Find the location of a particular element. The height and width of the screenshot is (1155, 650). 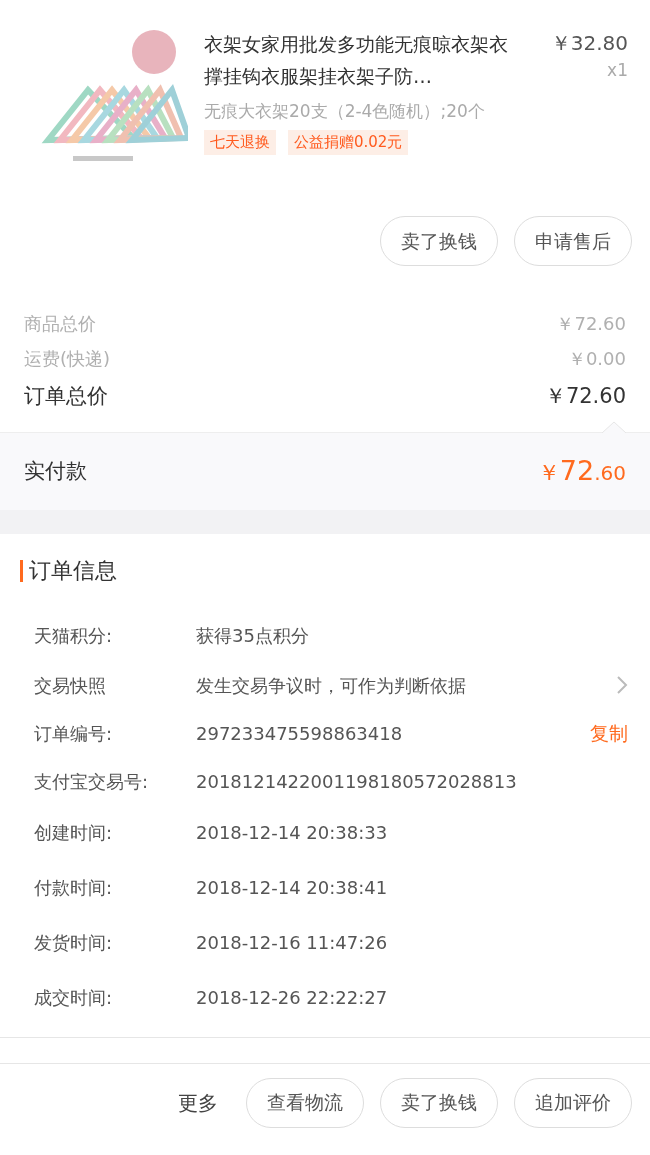

paid-label: 实付款 is located at coordinates (55, 471).